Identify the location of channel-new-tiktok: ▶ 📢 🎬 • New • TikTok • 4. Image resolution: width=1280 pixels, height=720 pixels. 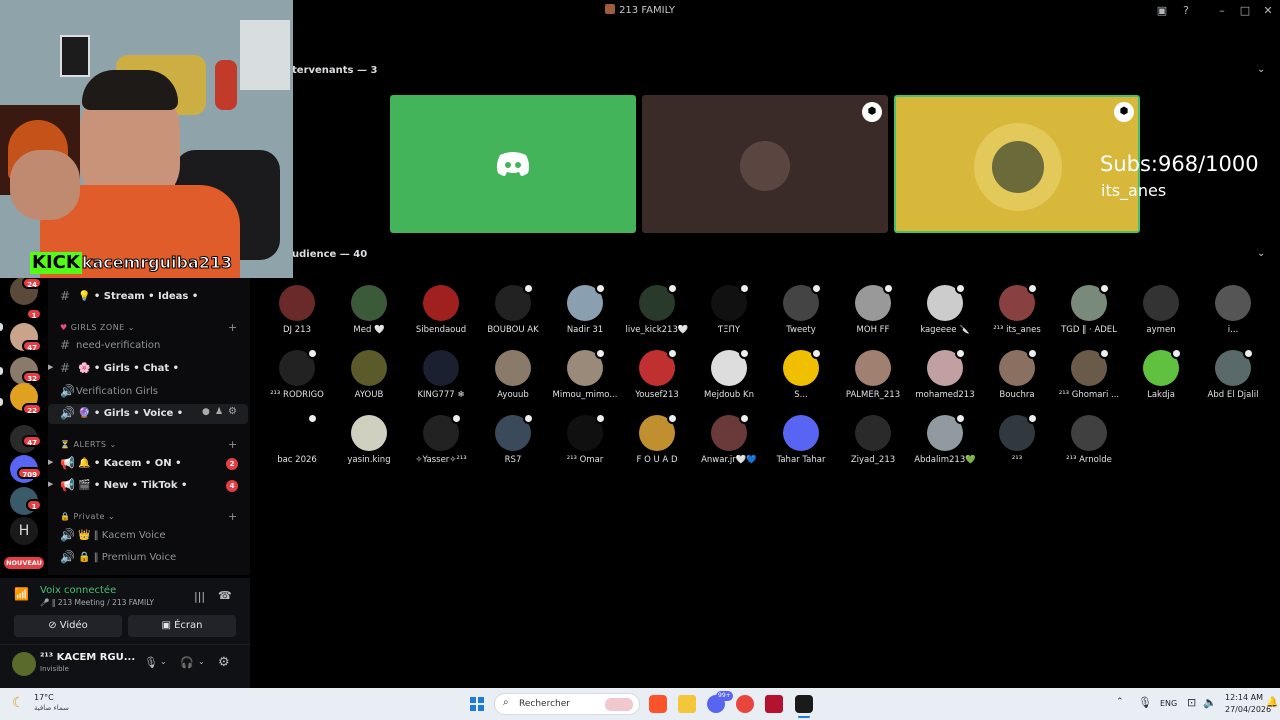
(148, 486).